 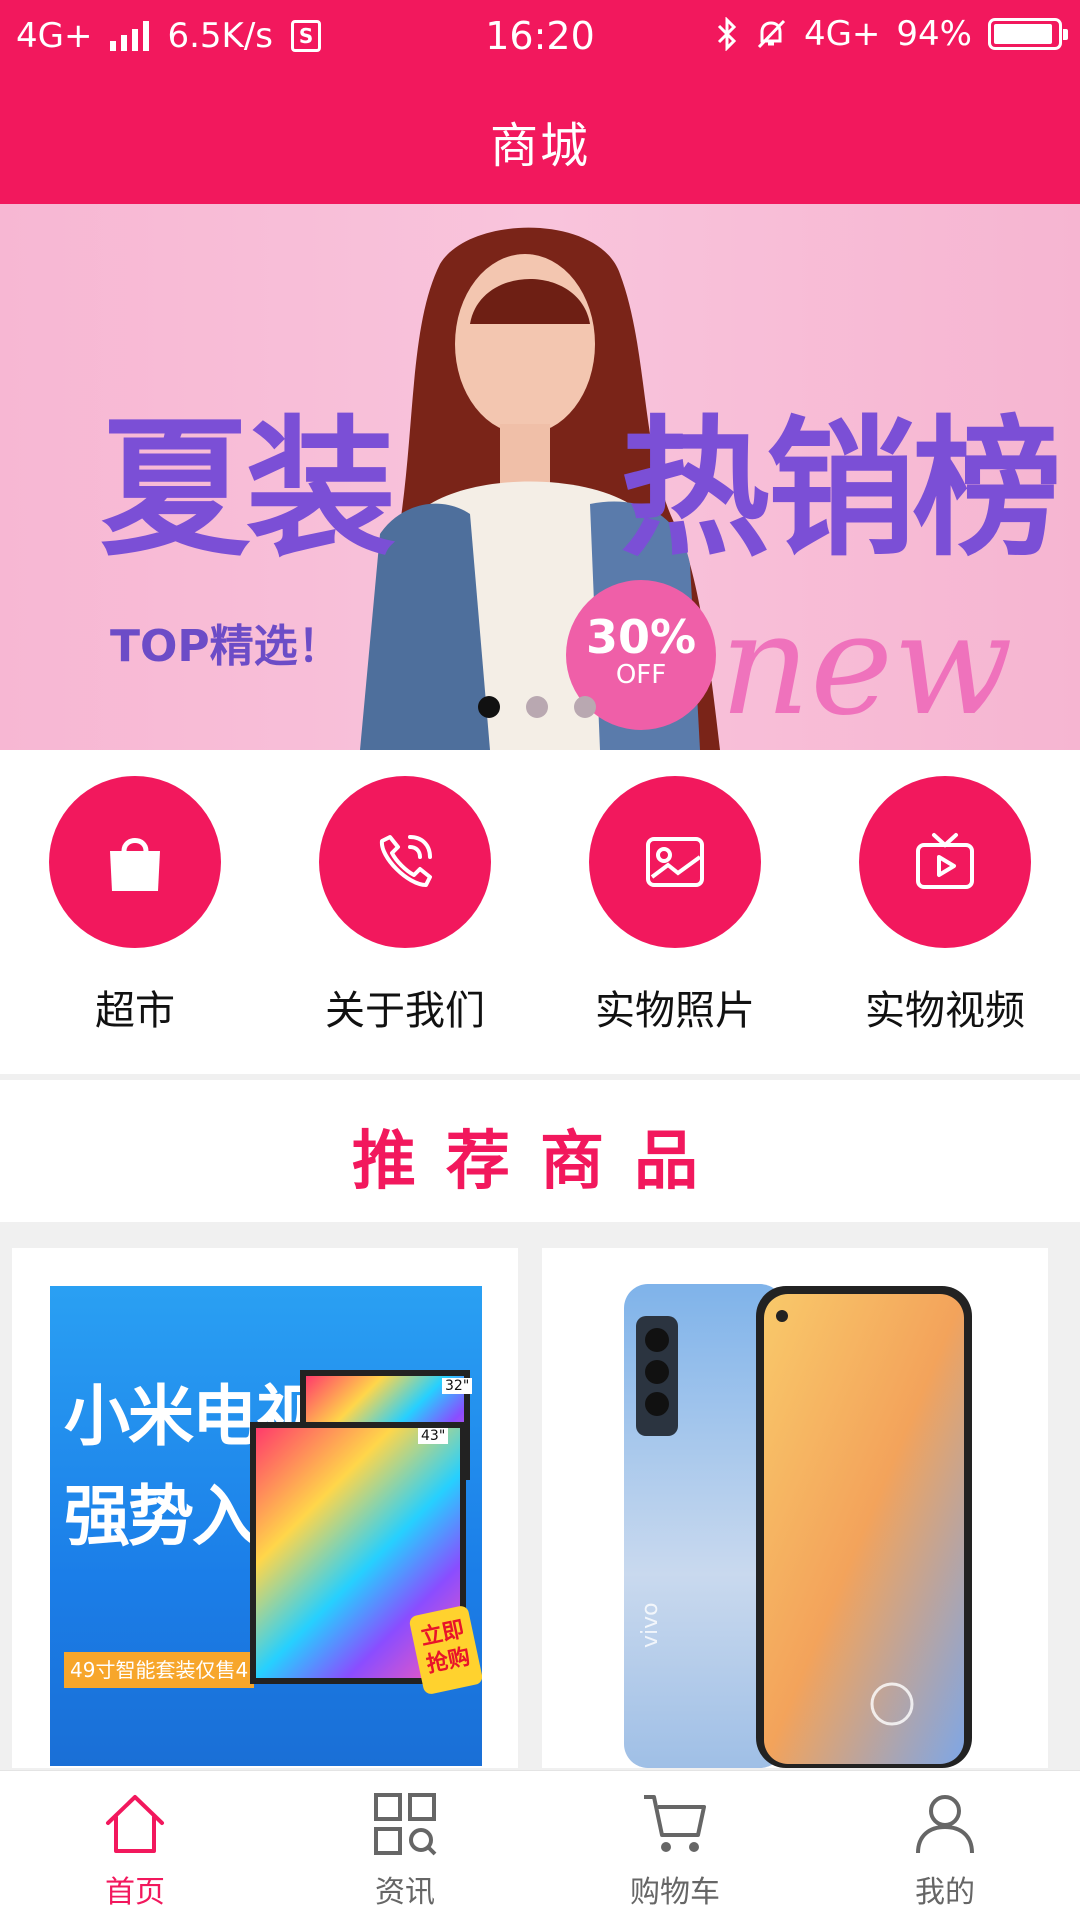 What do you see at coordinates (727, 34) in the screenshot?
I see `bluetooth-icon` at bounding box center [727, 34].